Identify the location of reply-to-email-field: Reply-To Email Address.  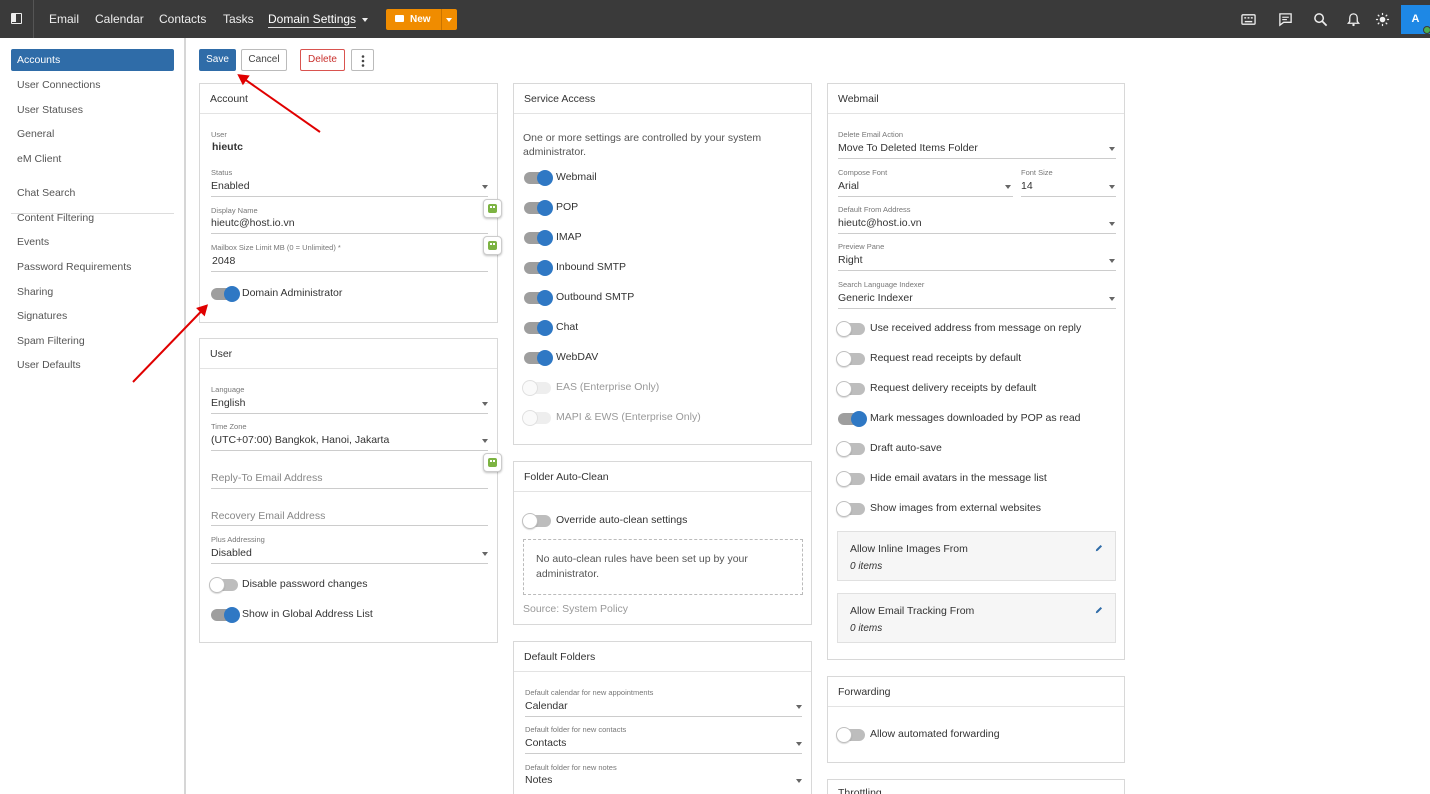
(266, 478).